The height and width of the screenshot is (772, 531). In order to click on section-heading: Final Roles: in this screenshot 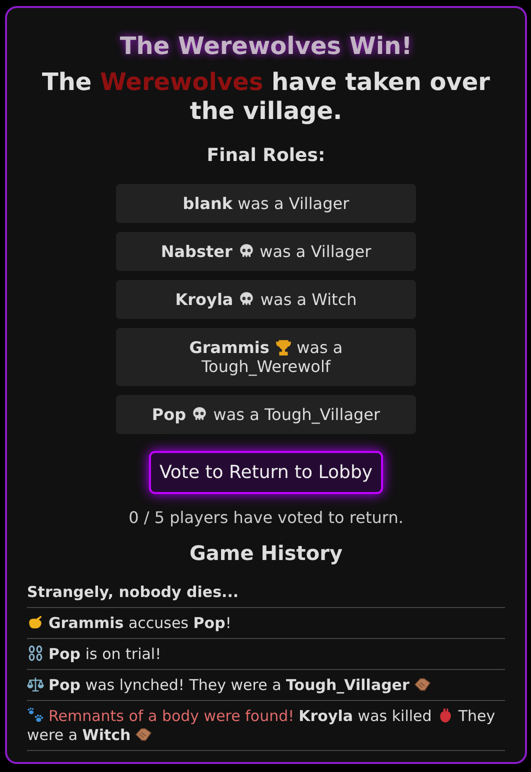, I will do `click(266, 155)`.